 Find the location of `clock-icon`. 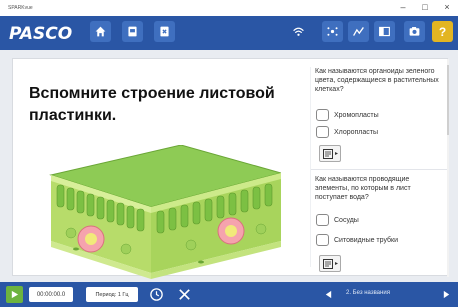

clock-icon is located at coordinates (156, 294).